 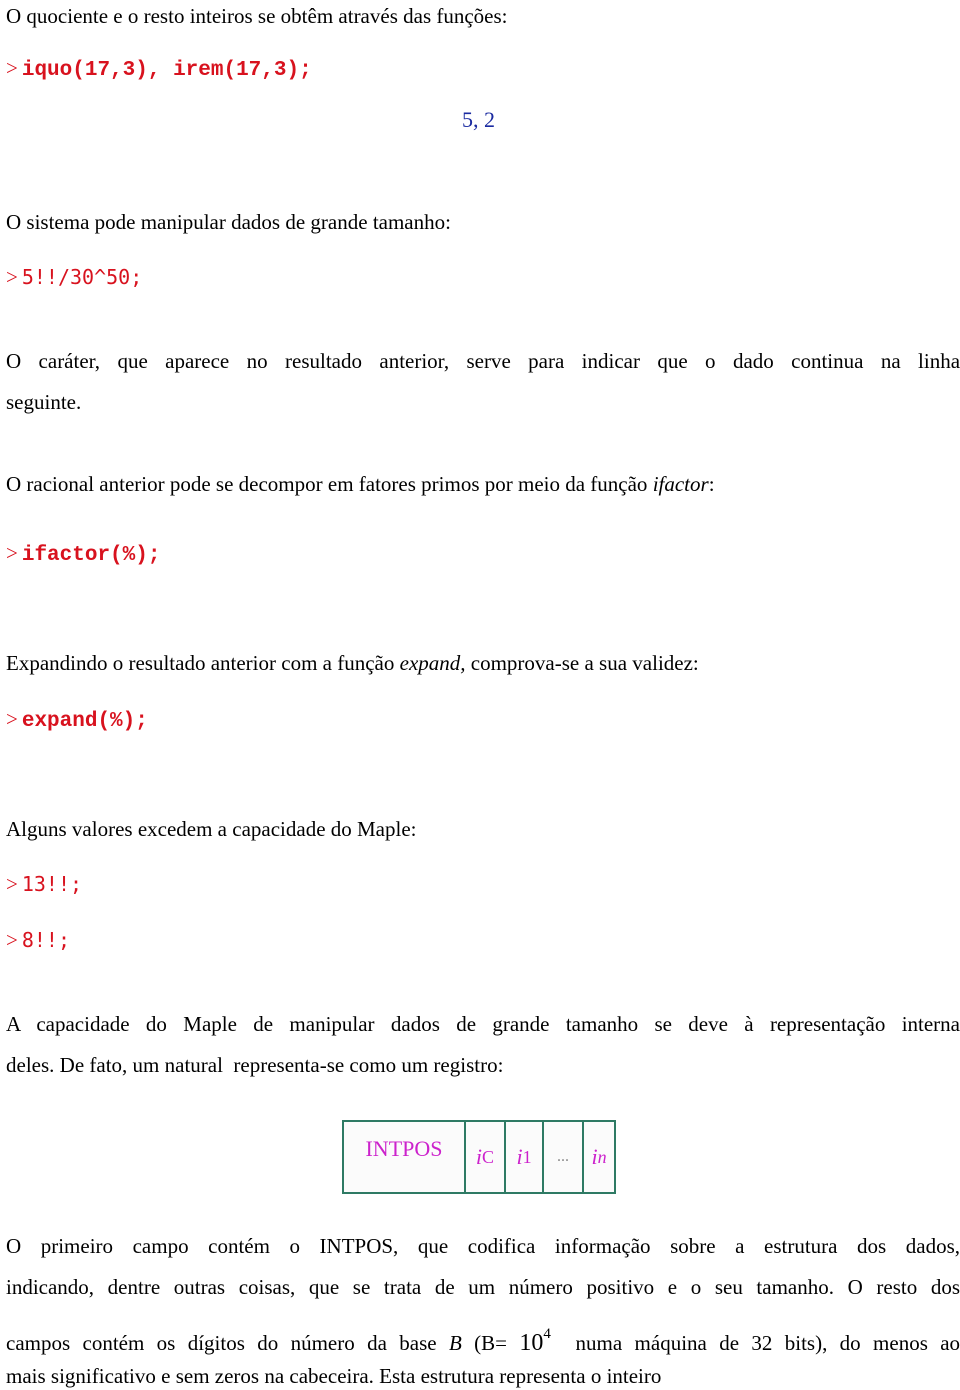 What do you see at coordinates (525, 1157) in the screenshot?
I see `register-cell-i1: i1` at bounding box center [525, 1157].